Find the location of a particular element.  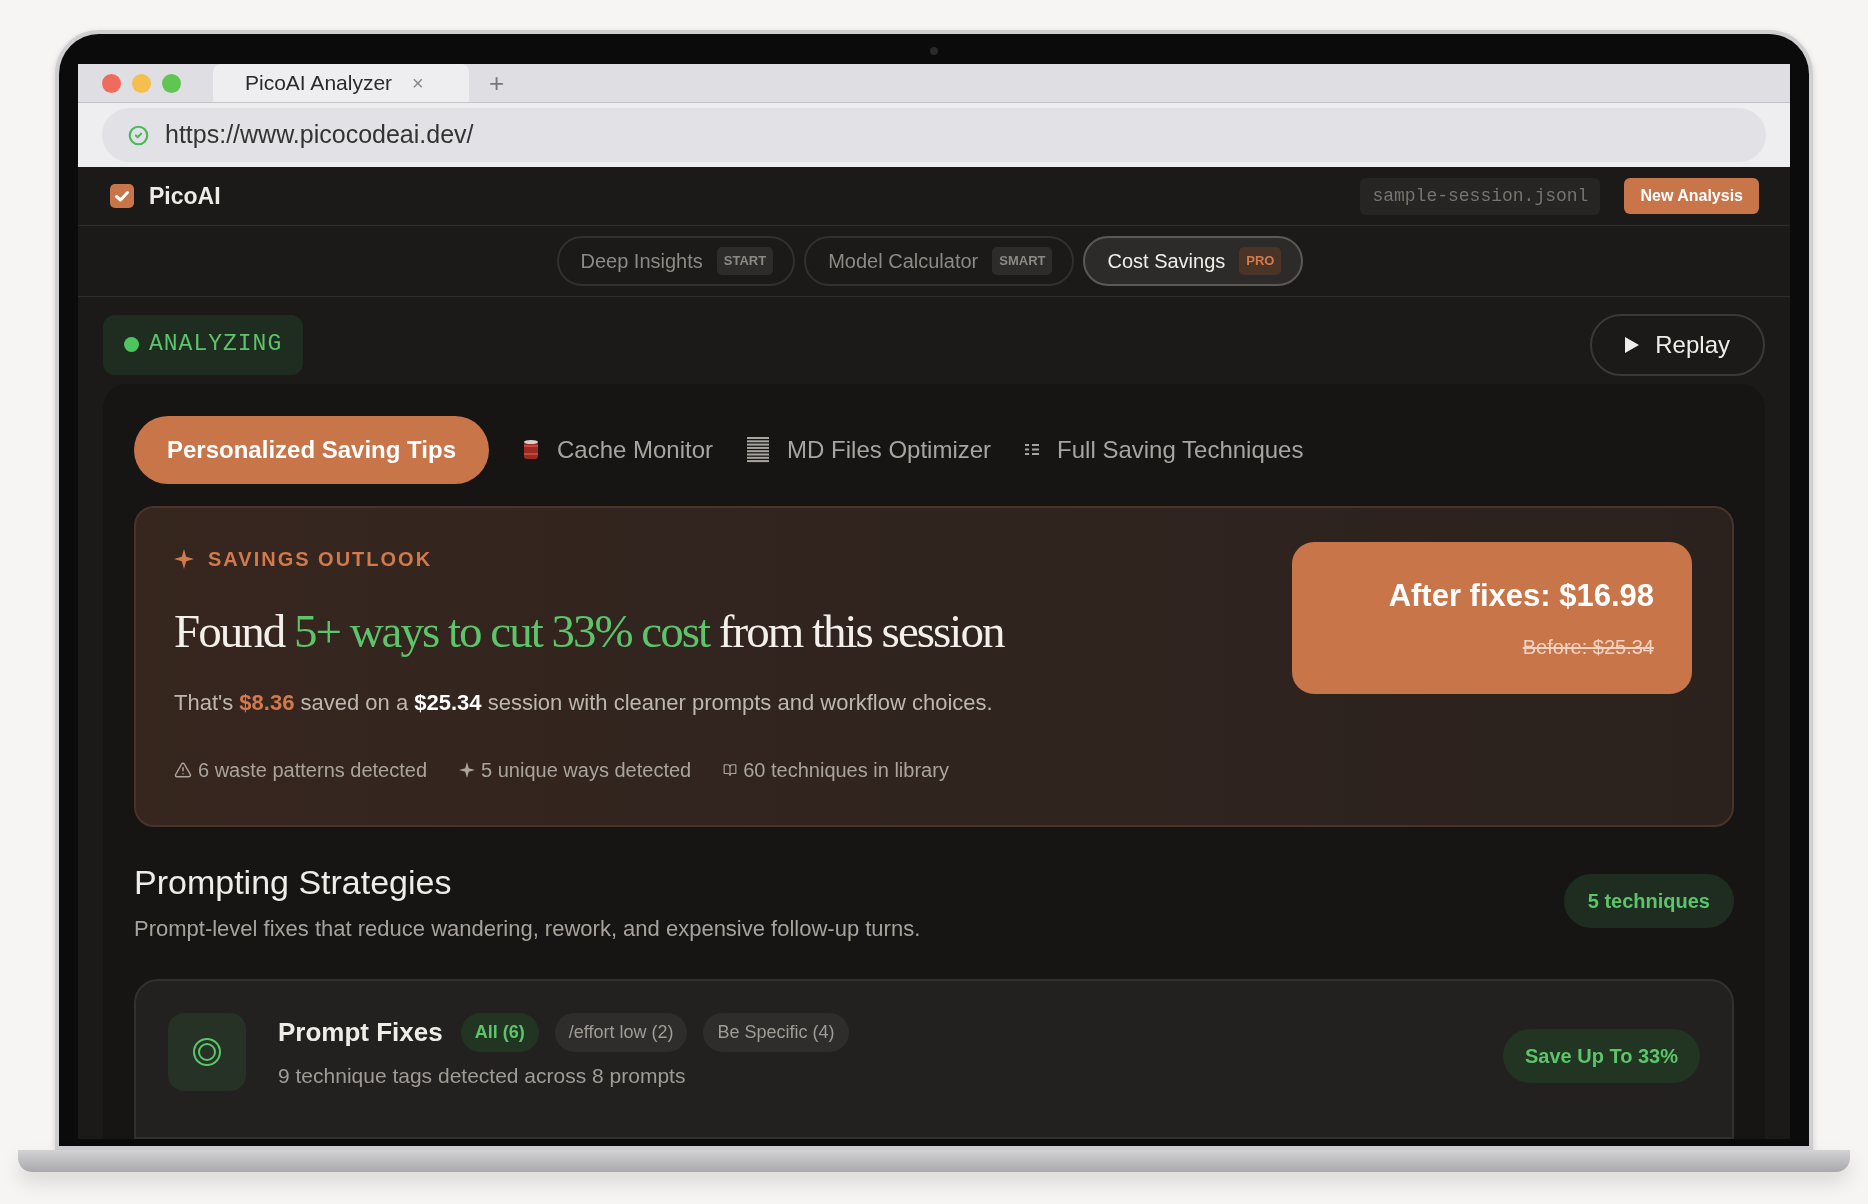

mode-tab: Cost Savings PRO is located at coordinates (1193, 260).